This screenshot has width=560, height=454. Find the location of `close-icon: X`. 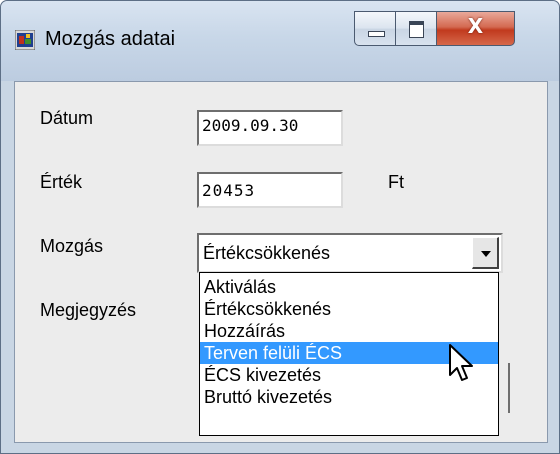

close-icon: X is located at coordinates (475, 26).